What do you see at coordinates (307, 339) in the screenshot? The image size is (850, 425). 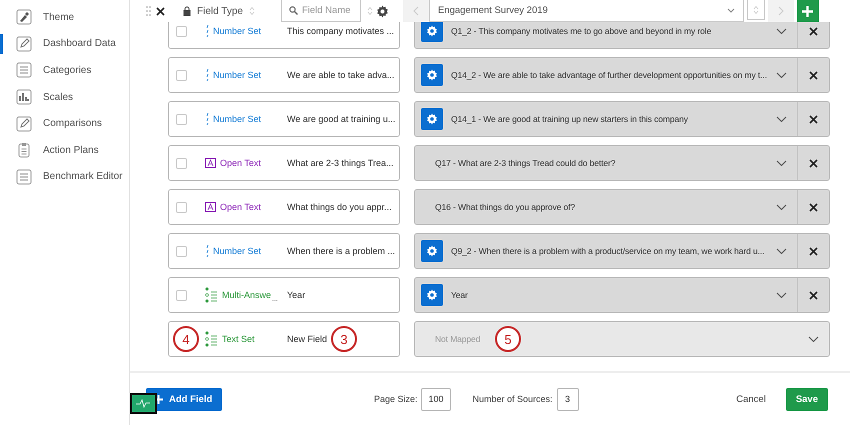 I see `field-name: New Field` at bounding box center [307, 339].